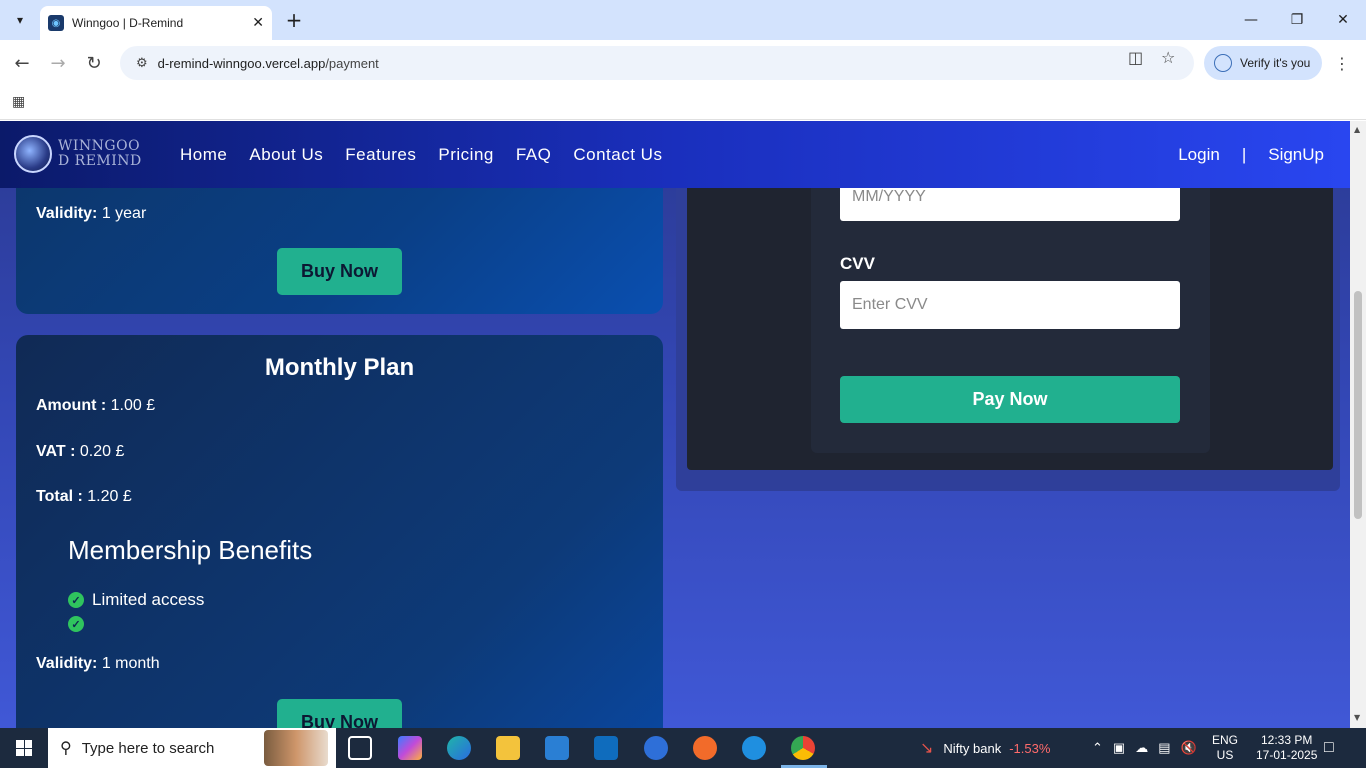  I want to click on lang-region: US, so click(1225, 755).